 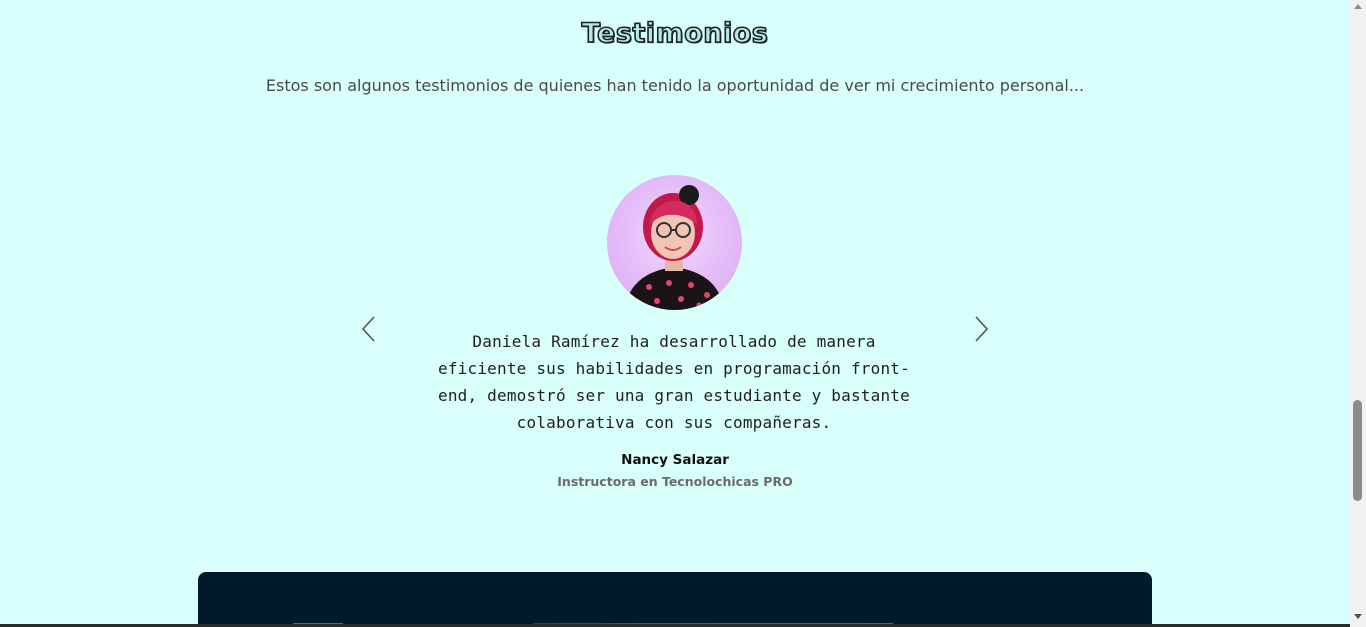 I want to click on scrollbar-thumb, so click(x=1357, y=450).